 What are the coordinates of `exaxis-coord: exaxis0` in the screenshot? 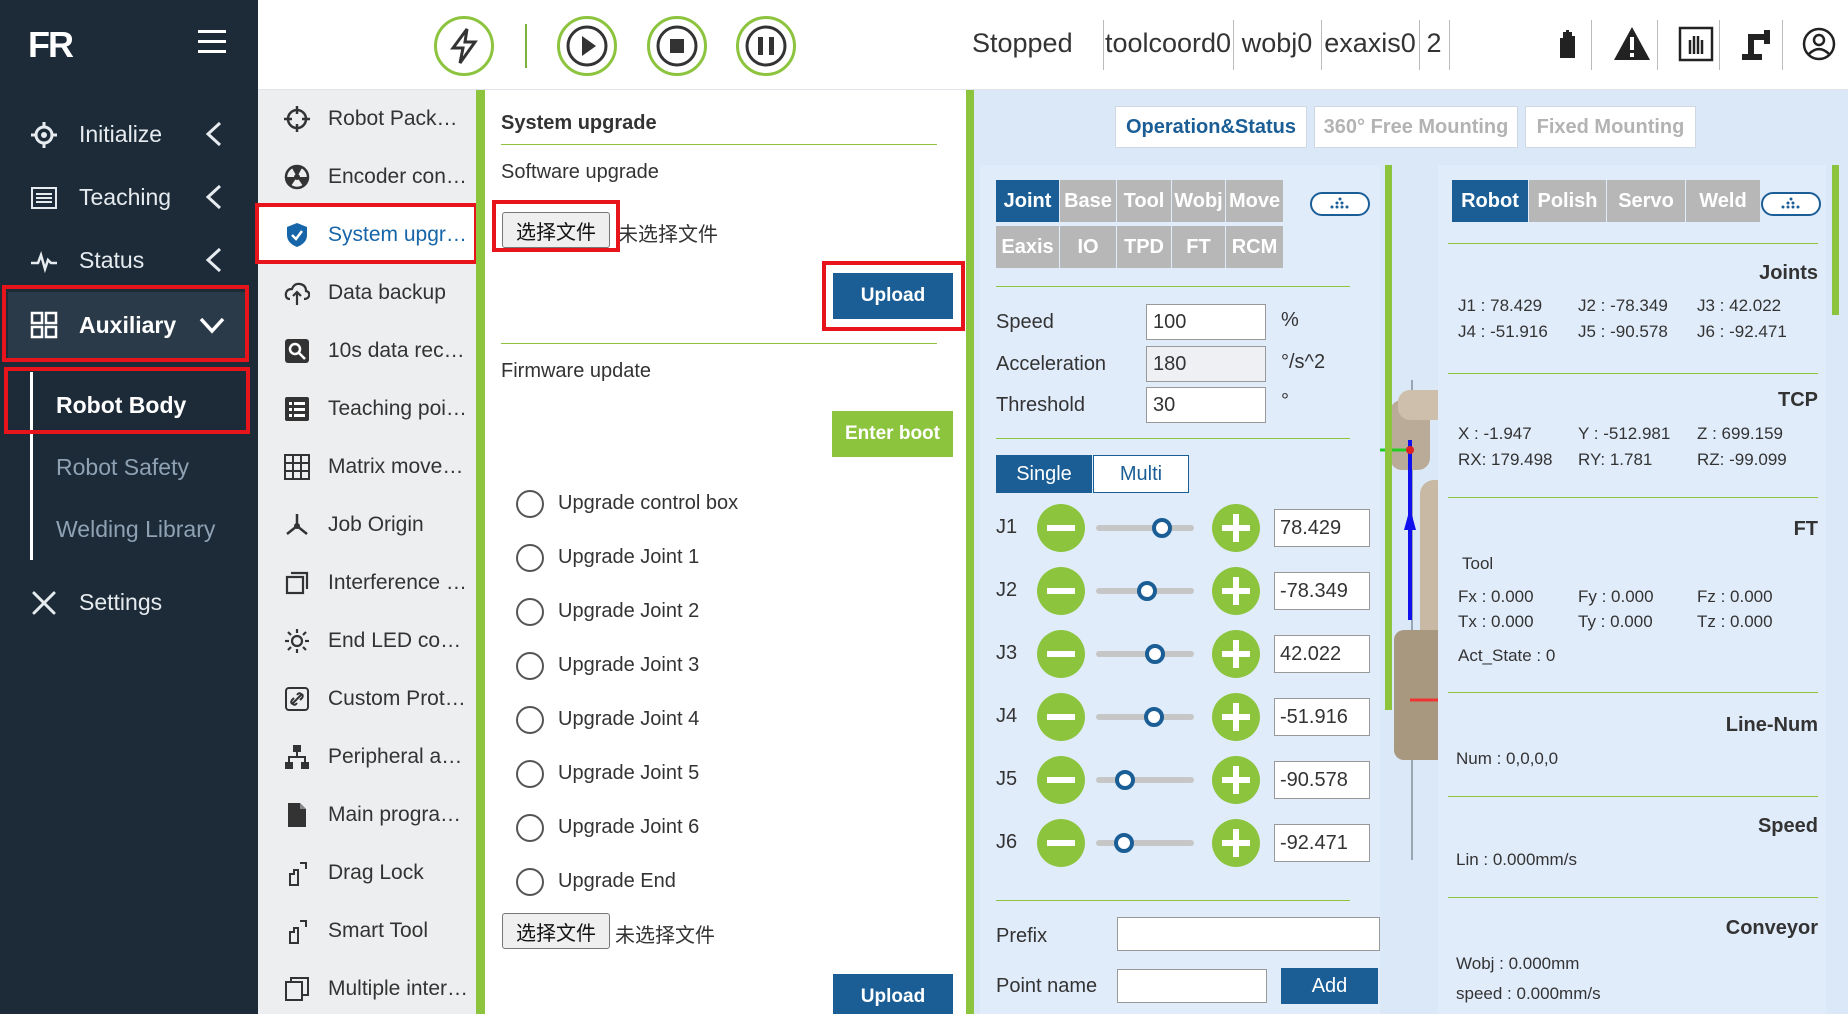 It's located at (1370, 43).